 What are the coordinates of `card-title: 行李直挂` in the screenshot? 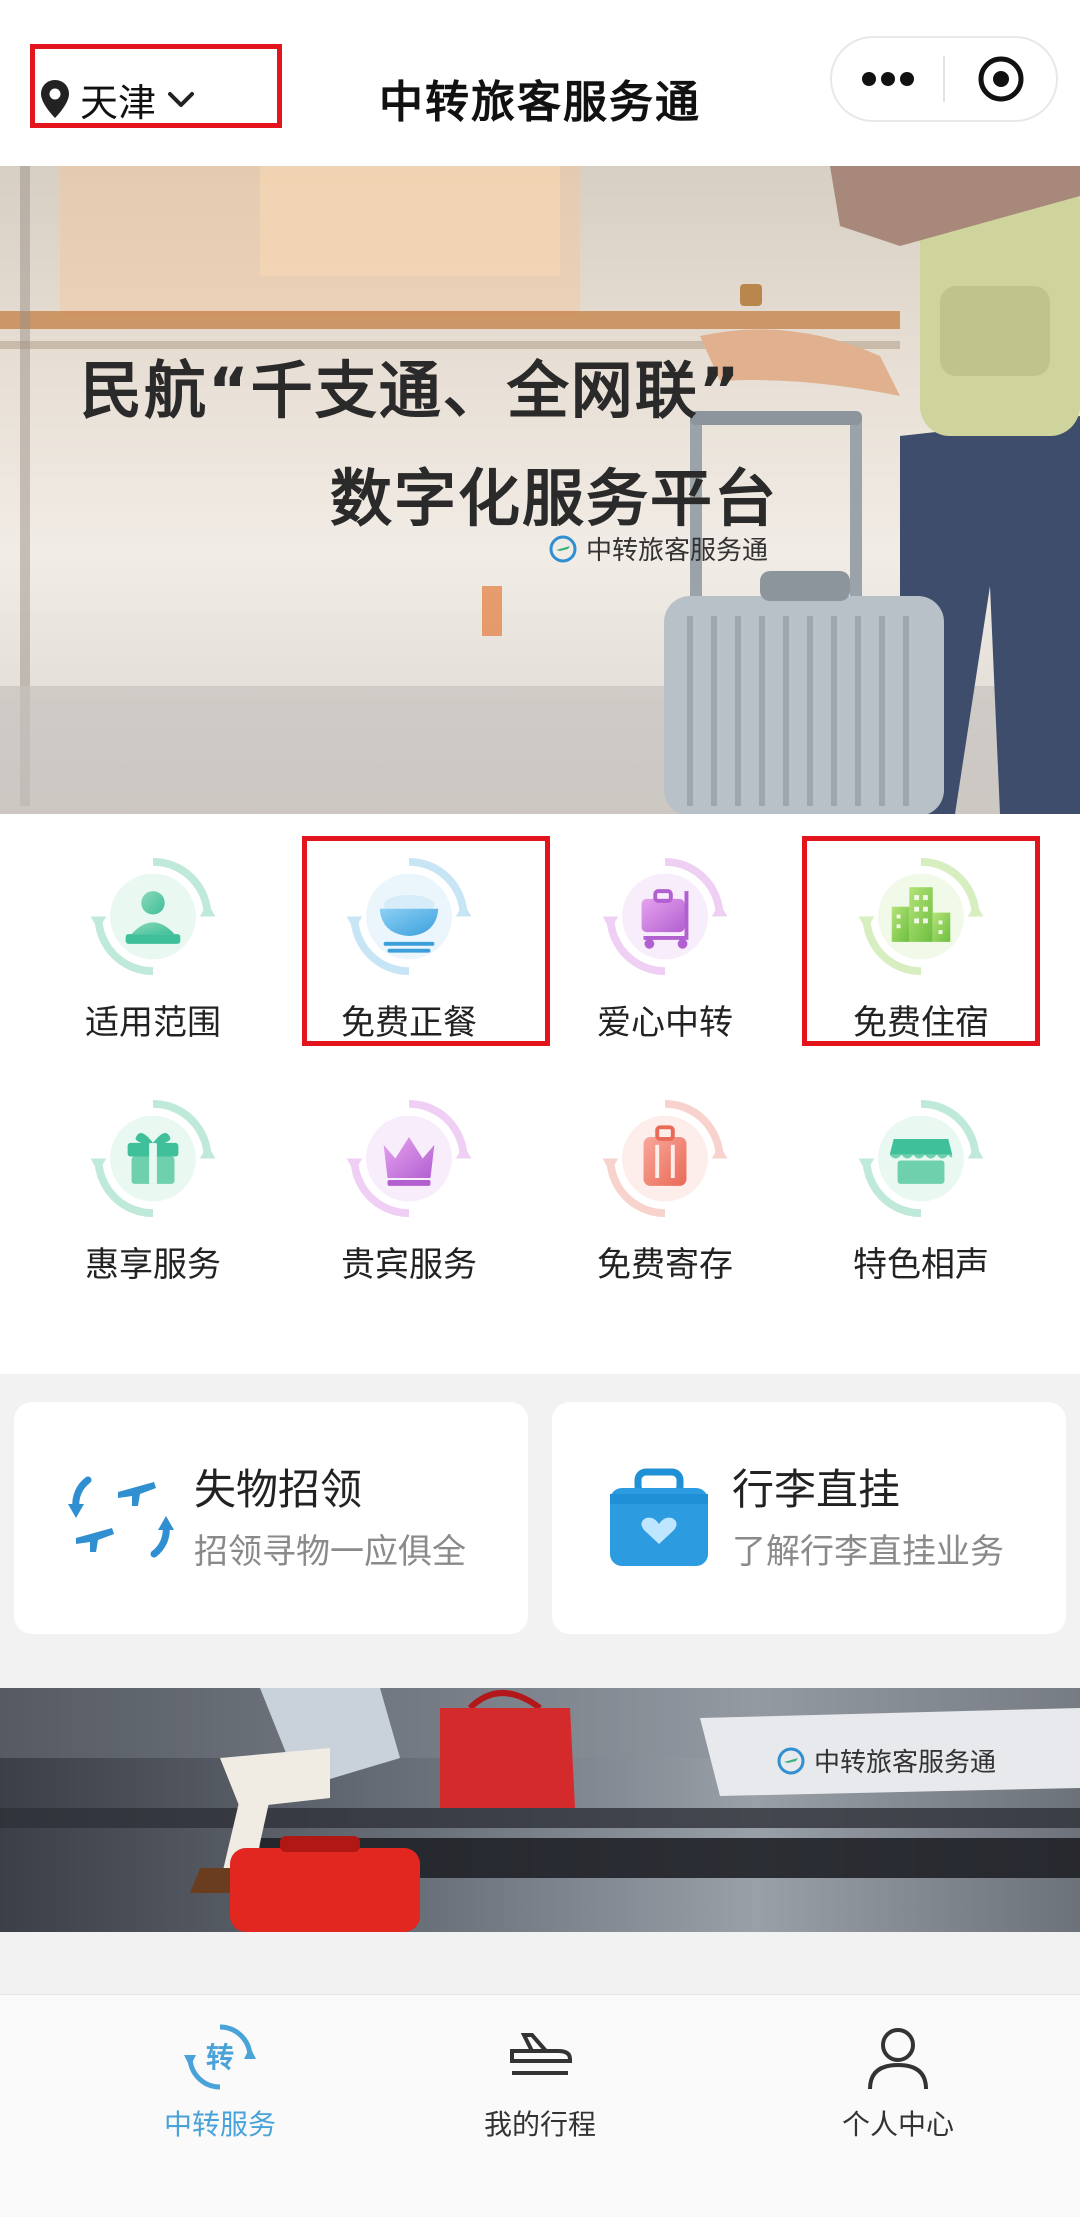 It's located at (816, 1489).